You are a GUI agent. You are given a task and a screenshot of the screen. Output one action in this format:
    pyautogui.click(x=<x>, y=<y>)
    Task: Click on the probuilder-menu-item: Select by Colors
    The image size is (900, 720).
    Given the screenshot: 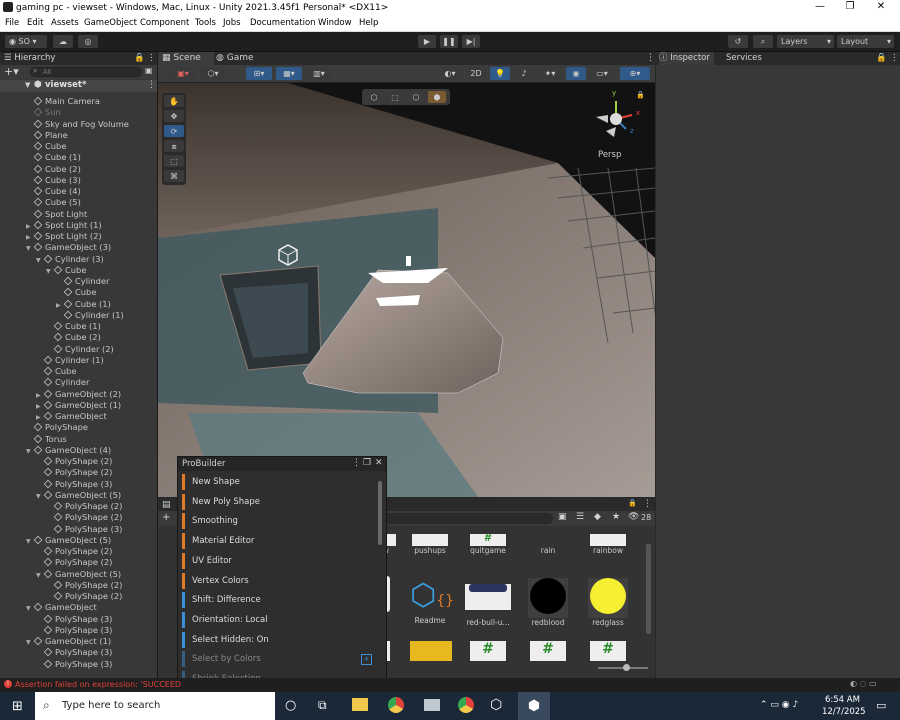 What is the action you would take?
    pyautogui.click(x=280, y=659)
    